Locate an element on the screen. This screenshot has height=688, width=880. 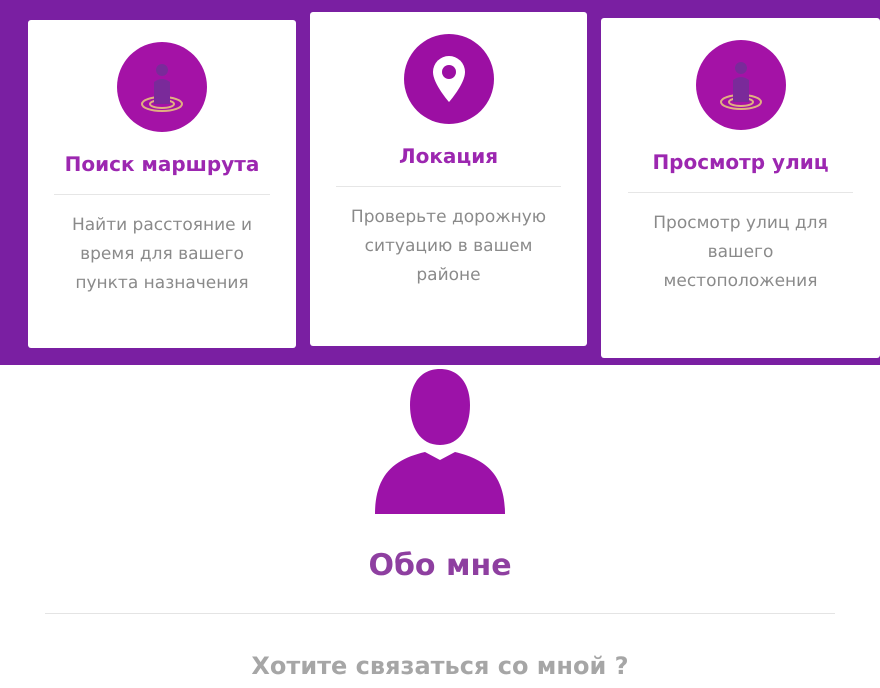
card-description: Найти расстояние и время для вашего пункта назначения is located at coordinates (162, 254).